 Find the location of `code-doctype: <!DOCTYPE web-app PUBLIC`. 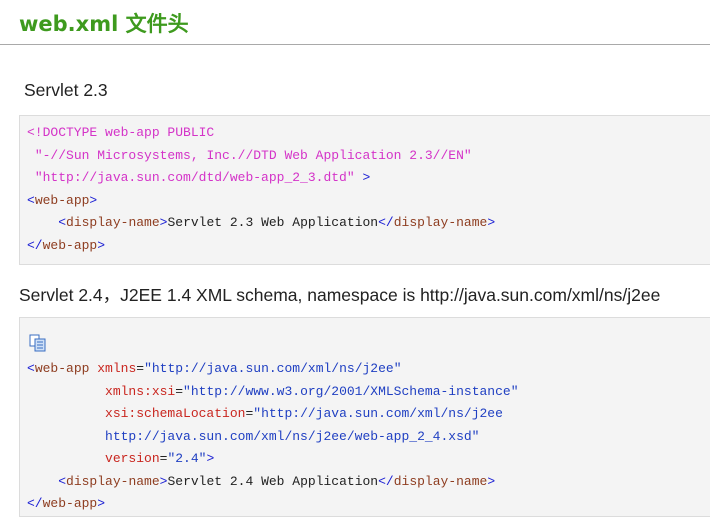

code-doctype: <!DOCTYPE web-app PUBLIC is located at coordinates (121, 132).